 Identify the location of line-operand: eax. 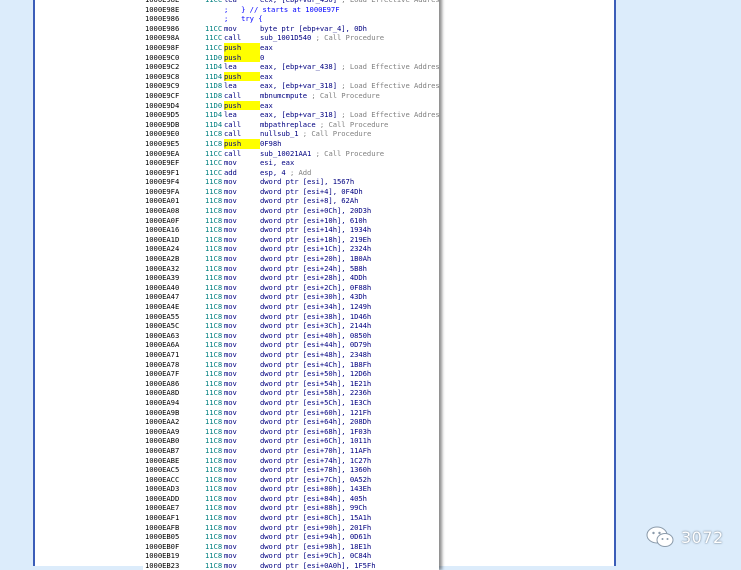
(266, 76).